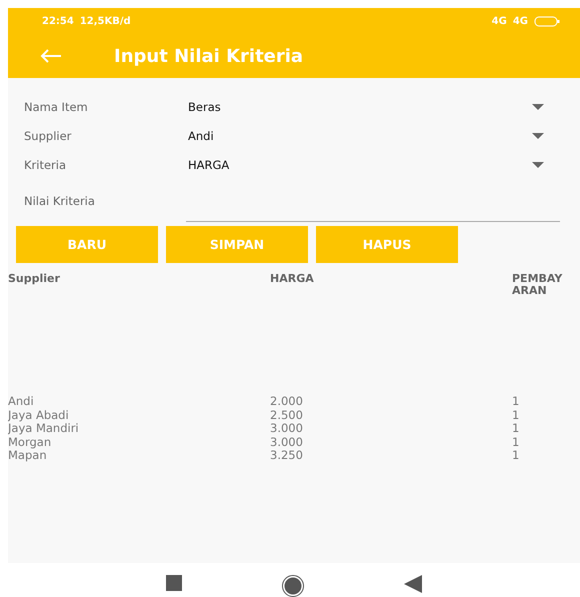  What do you see at coordinates (287, 415) in the screenshot?
I see `table-cell-text: 2.500` at bounding box center [287, 415].